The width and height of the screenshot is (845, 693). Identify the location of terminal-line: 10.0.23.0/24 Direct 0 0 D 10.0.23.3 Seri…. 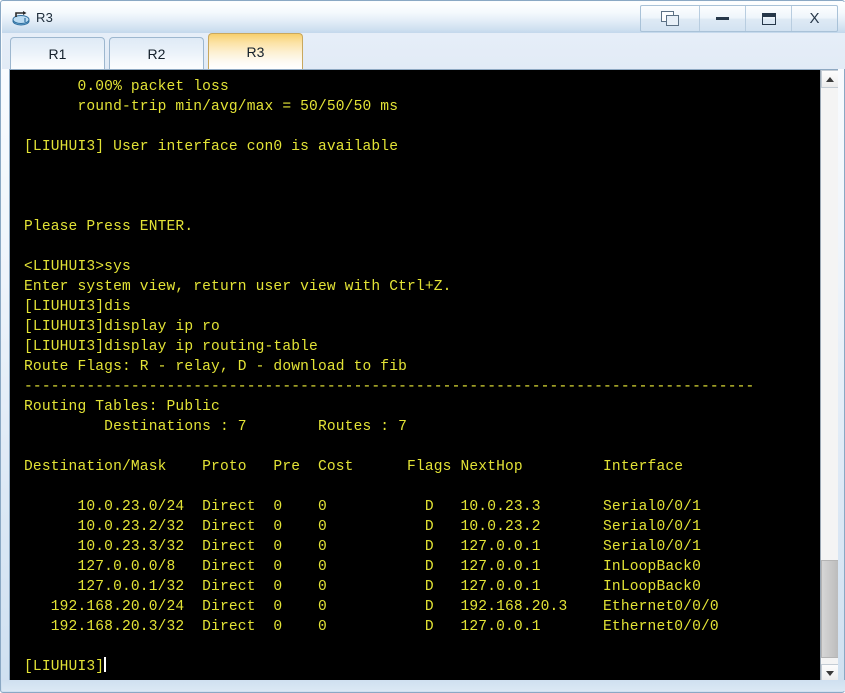
(362, 507).